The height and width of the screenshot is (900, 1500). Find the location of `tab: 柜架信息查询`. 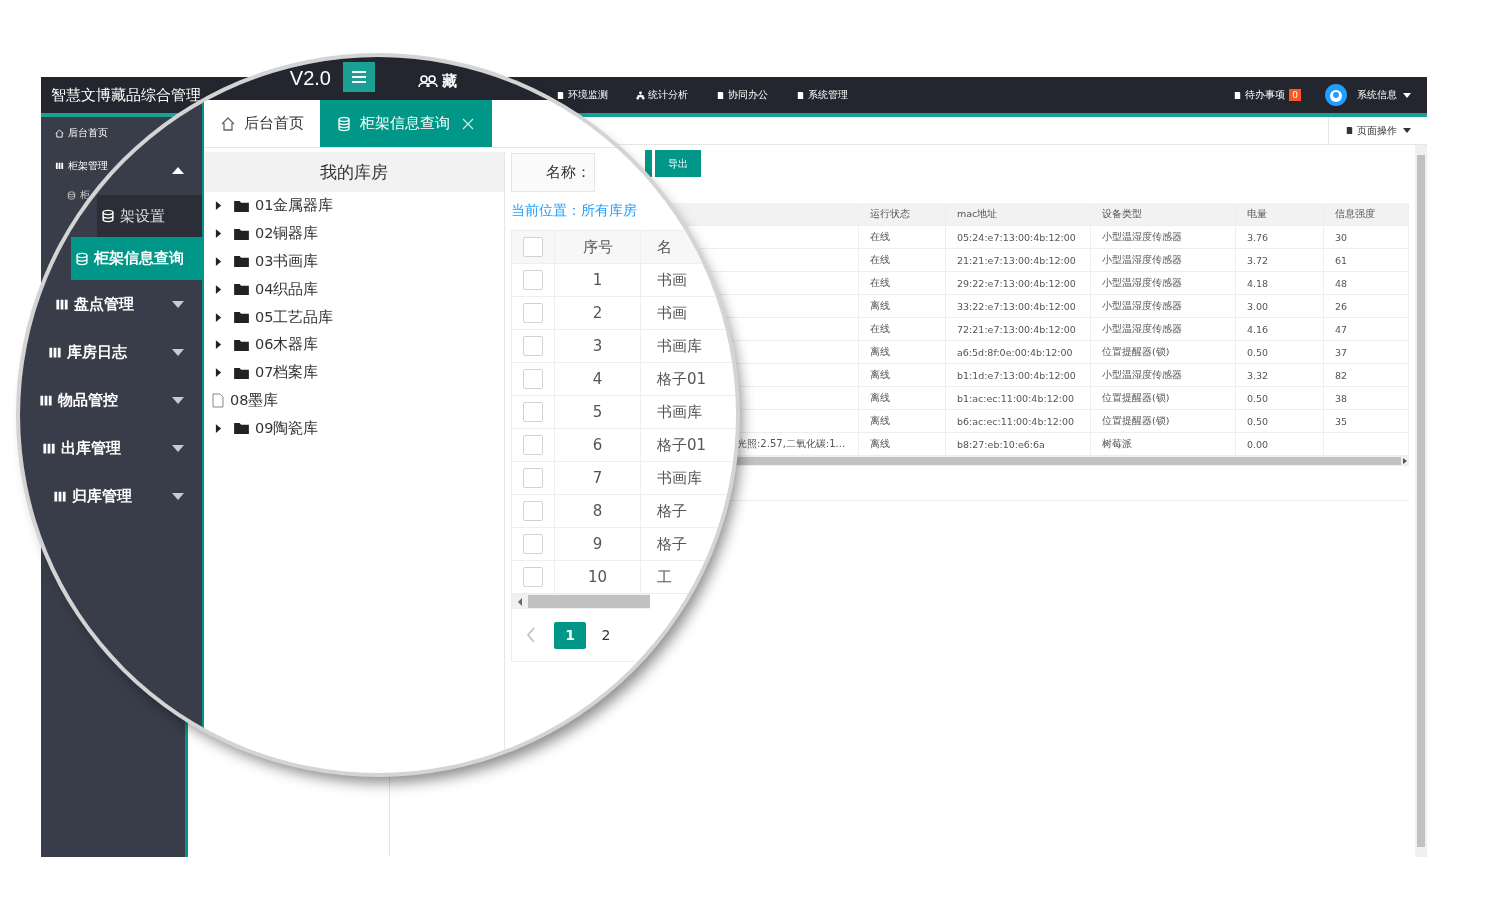

tab: 柜架信息查询 is located at coordinates (406, 123).